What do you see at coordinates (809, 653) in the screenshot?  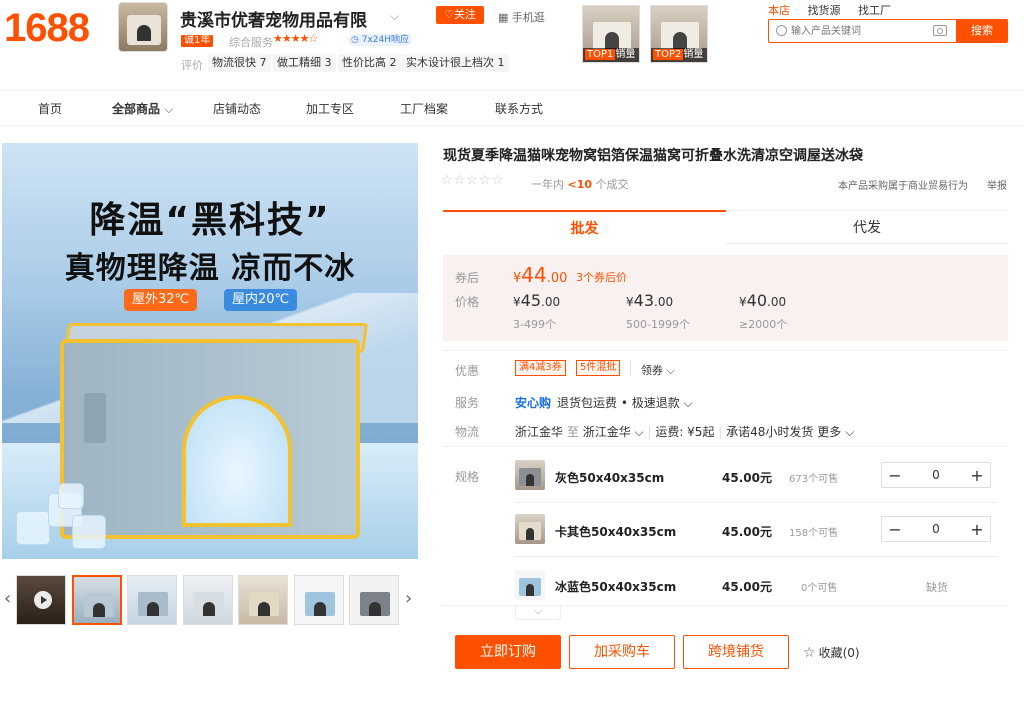 I see `star-icon: ☆` at bounding box center [809, 653].